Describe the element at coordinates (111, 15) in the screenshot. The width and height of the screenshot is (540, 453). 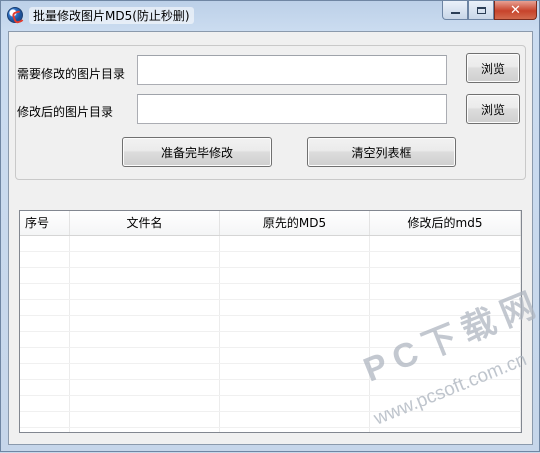
I see `window-title: 批量修改图片MD5(防止秒删)` at that location.